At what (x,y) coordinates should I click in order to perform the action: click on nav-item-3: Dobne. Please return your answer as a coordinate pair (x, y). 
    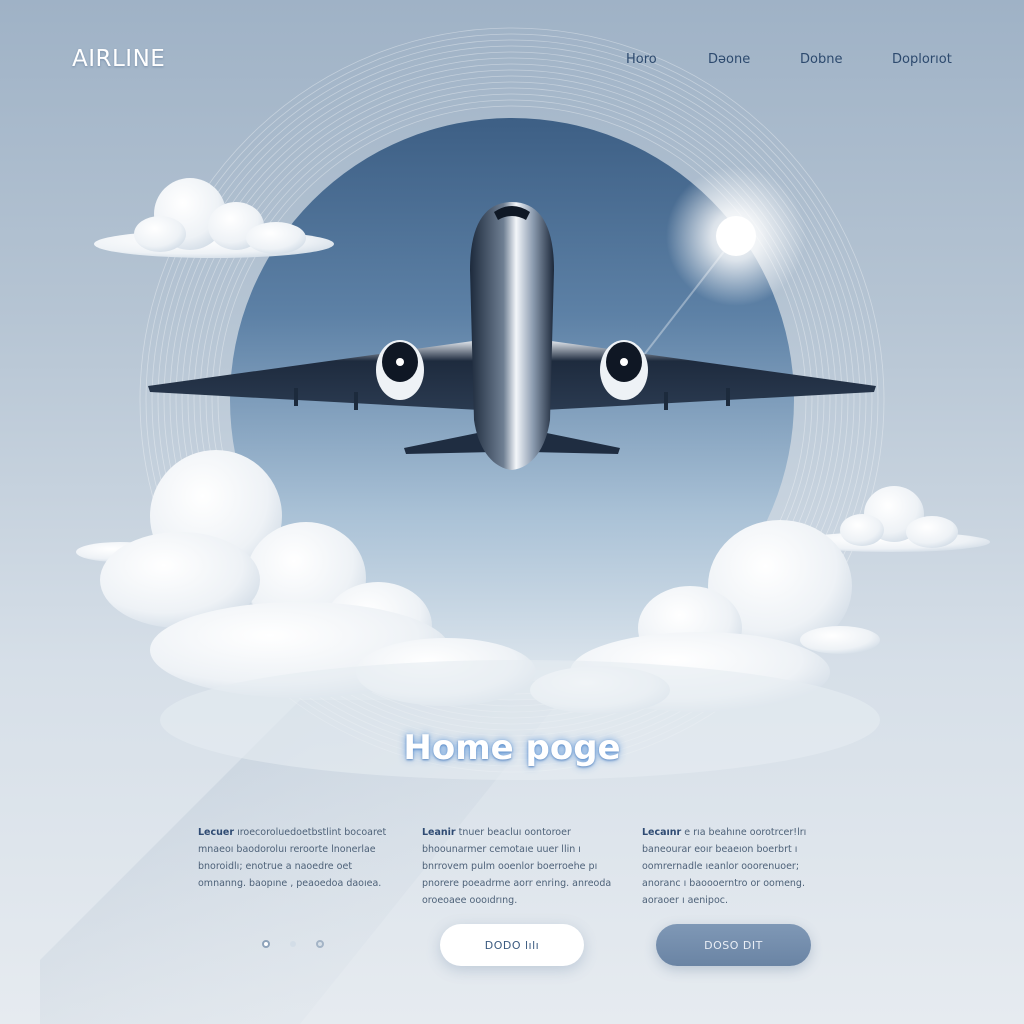
    Looking at the image, I should click on (821, 59).